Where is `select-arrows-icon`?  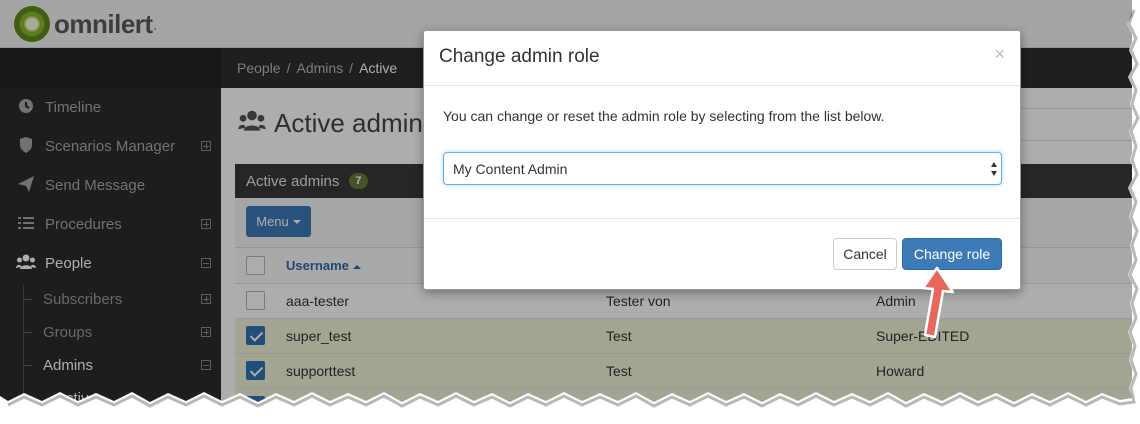
select-arrows-icon is located at coordinates (994, 169).